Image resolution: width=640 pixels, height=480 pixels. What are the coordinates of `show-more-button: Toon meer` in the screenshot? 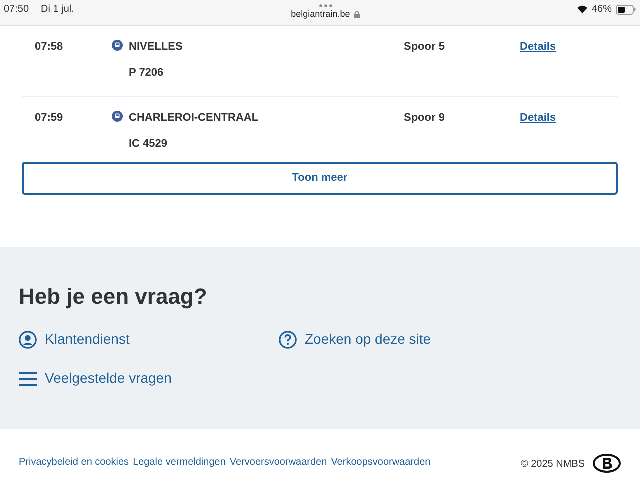 It's located at (320, 178).